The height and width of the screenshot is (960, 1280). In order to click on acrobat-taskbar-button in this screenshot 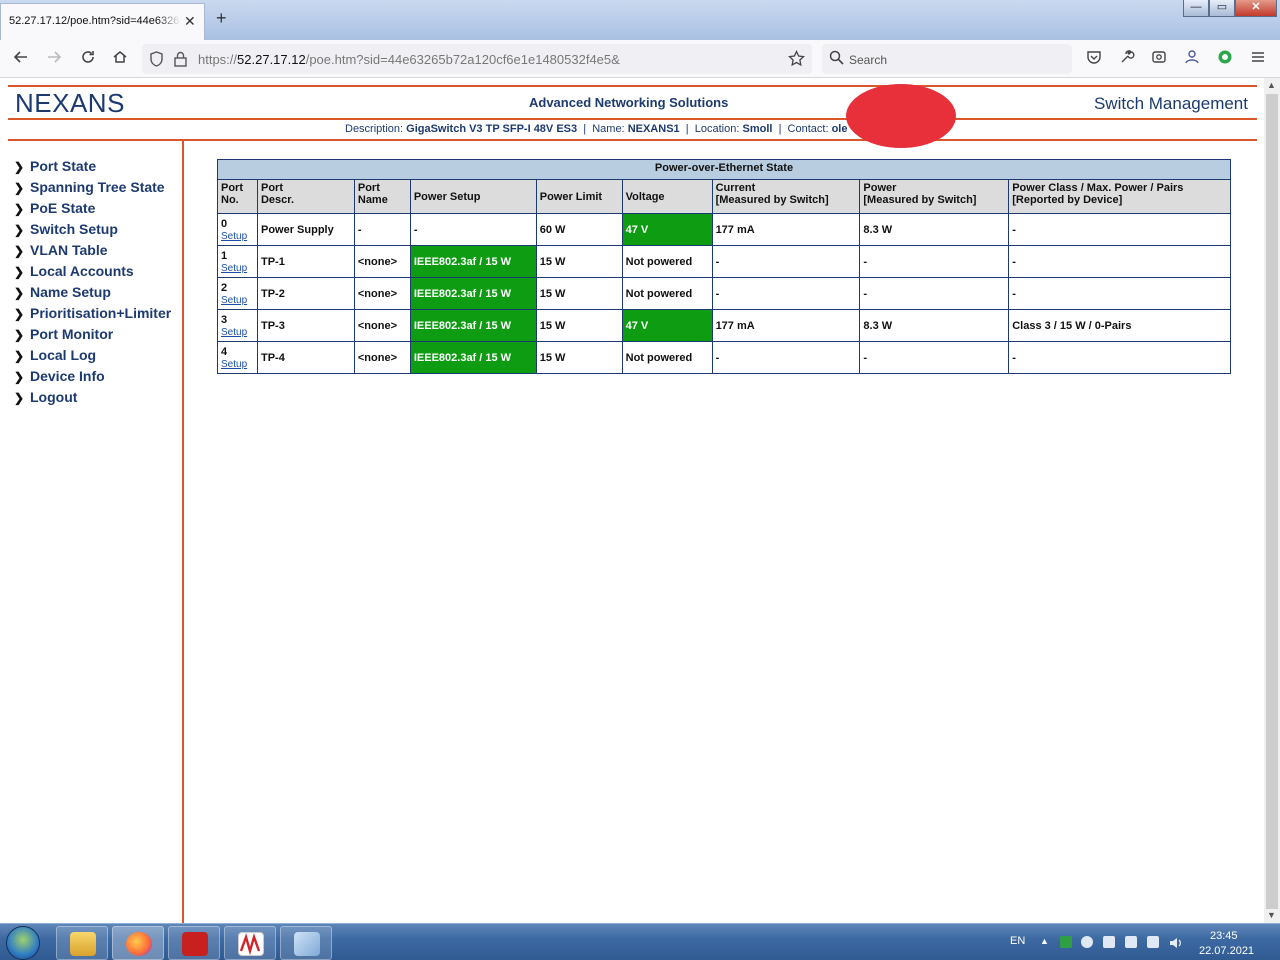, I will do `click(194, 943)`.